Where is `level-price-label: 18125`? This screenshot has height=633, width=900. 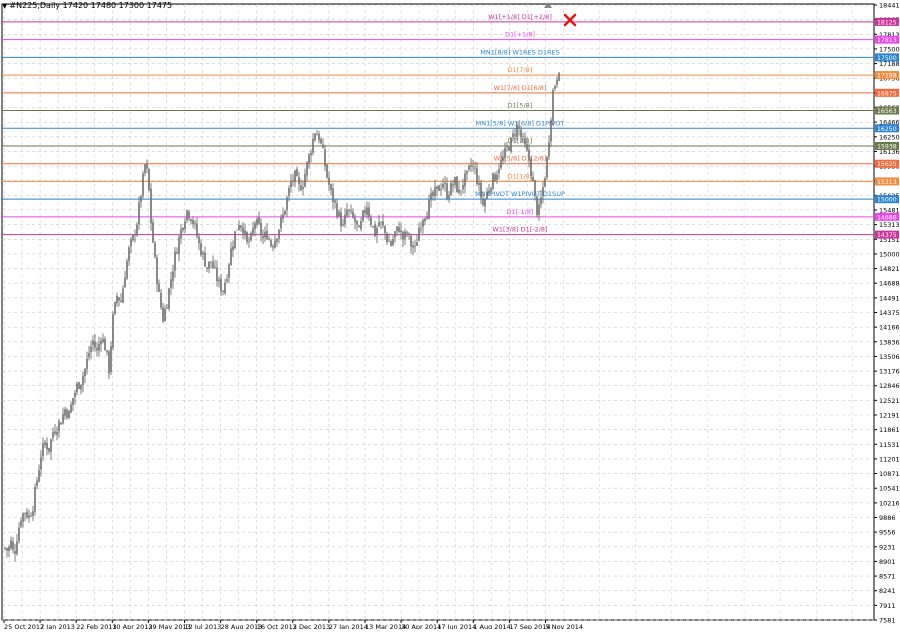
level-price-label: 18125 is located at coordinates (887, 22).